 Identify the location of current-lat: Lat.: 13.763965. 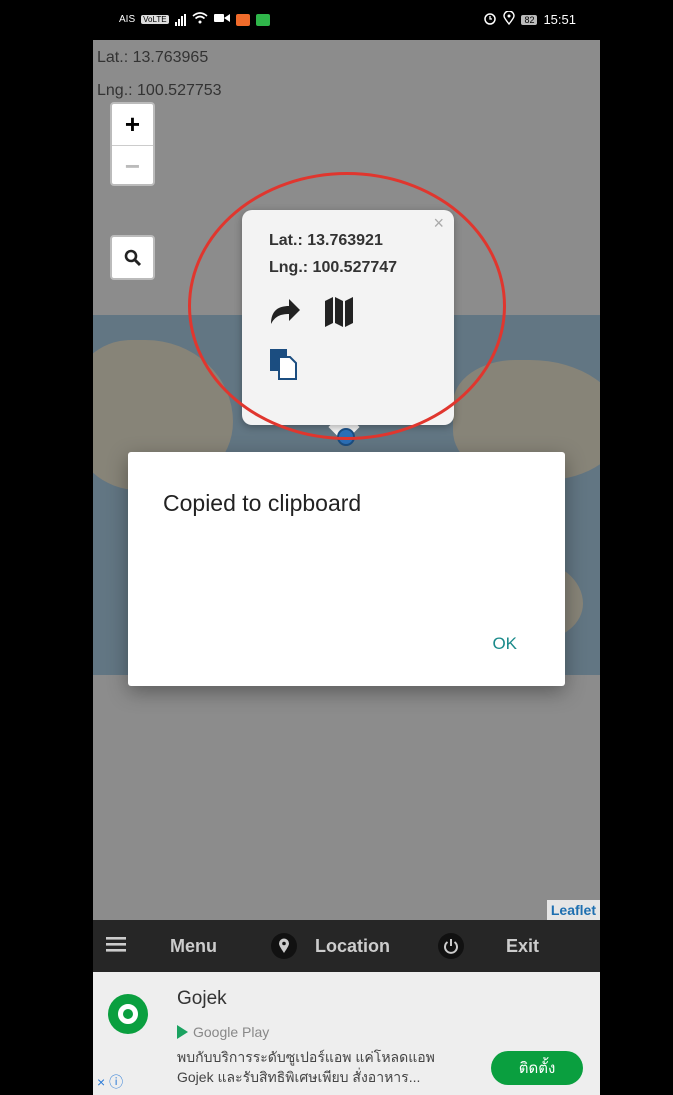
(153, 57).